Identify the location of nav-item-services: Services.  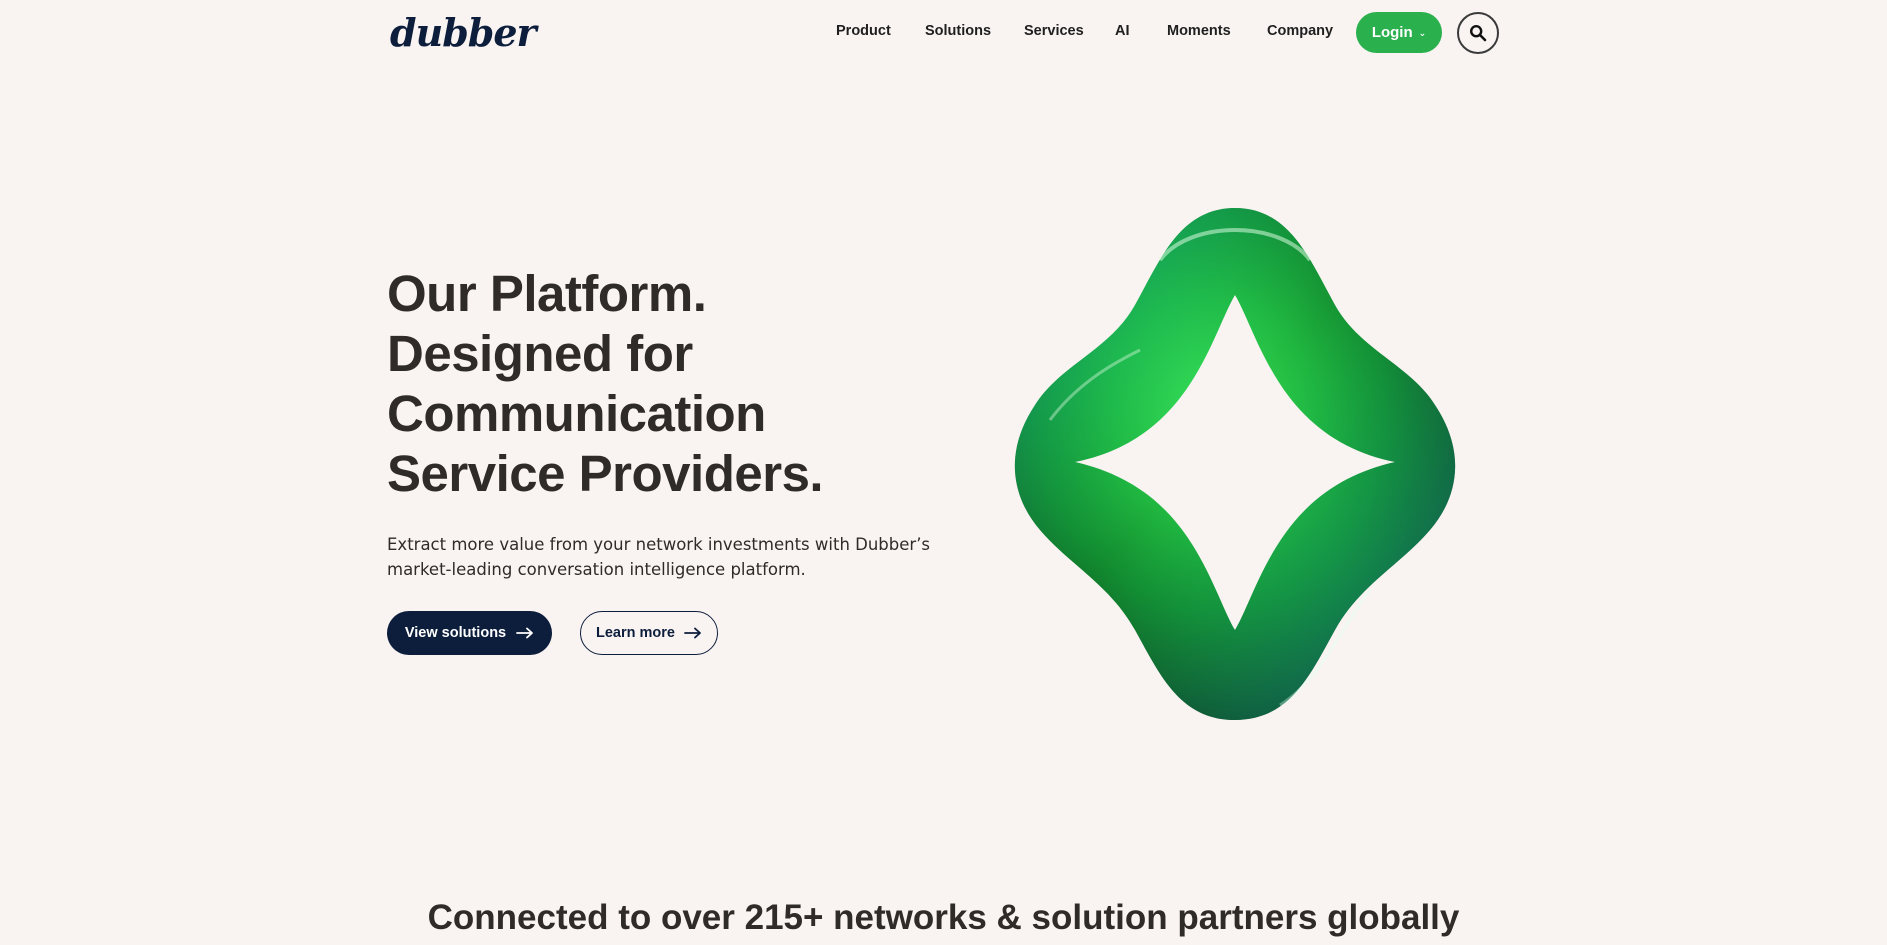
(1054, 31).